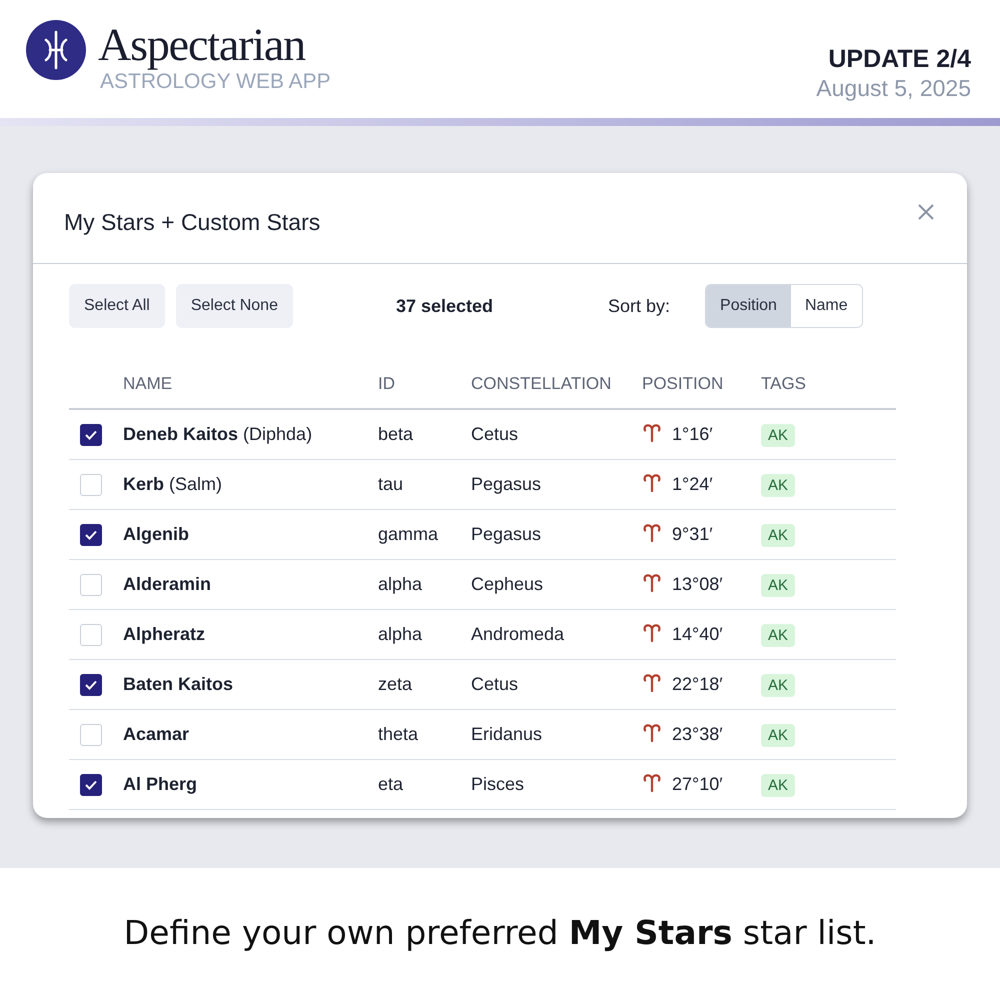 The height and width of the screenshot is (1000, 1000). Describe the element at coordinates (167, 584) in the screenshot. I see `star-name: Alderamin` at that location.